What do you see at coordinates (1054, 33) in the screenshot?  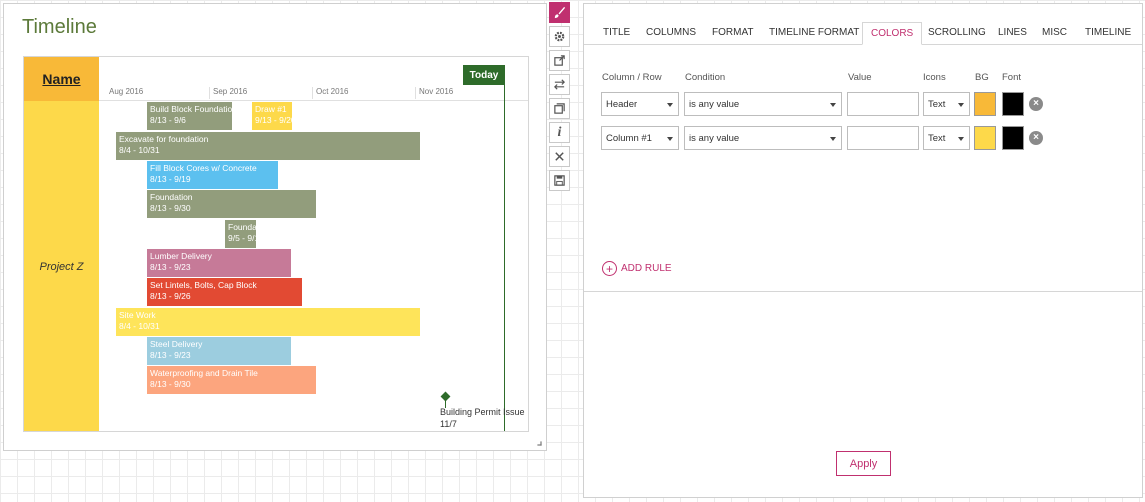 I see `tab-misc: MISC` at bounding box center [1054, 33].